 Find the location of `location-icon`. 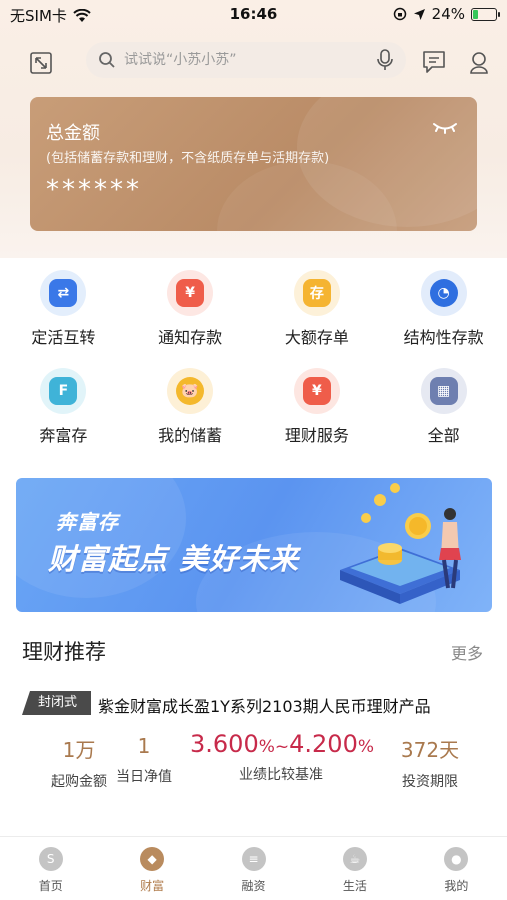

location-icon is located at coordinates (419, 14).